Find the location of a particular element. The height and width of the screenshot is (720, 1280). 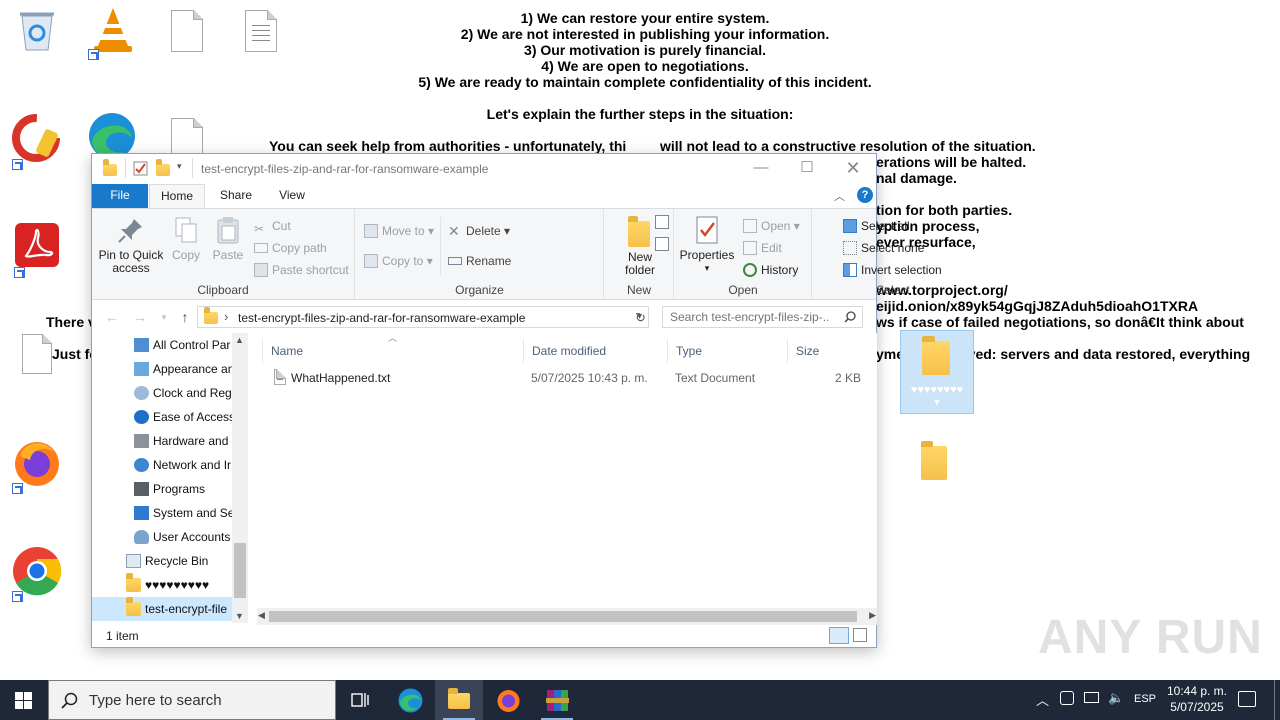

start-button is located at coordinates (24, 700).